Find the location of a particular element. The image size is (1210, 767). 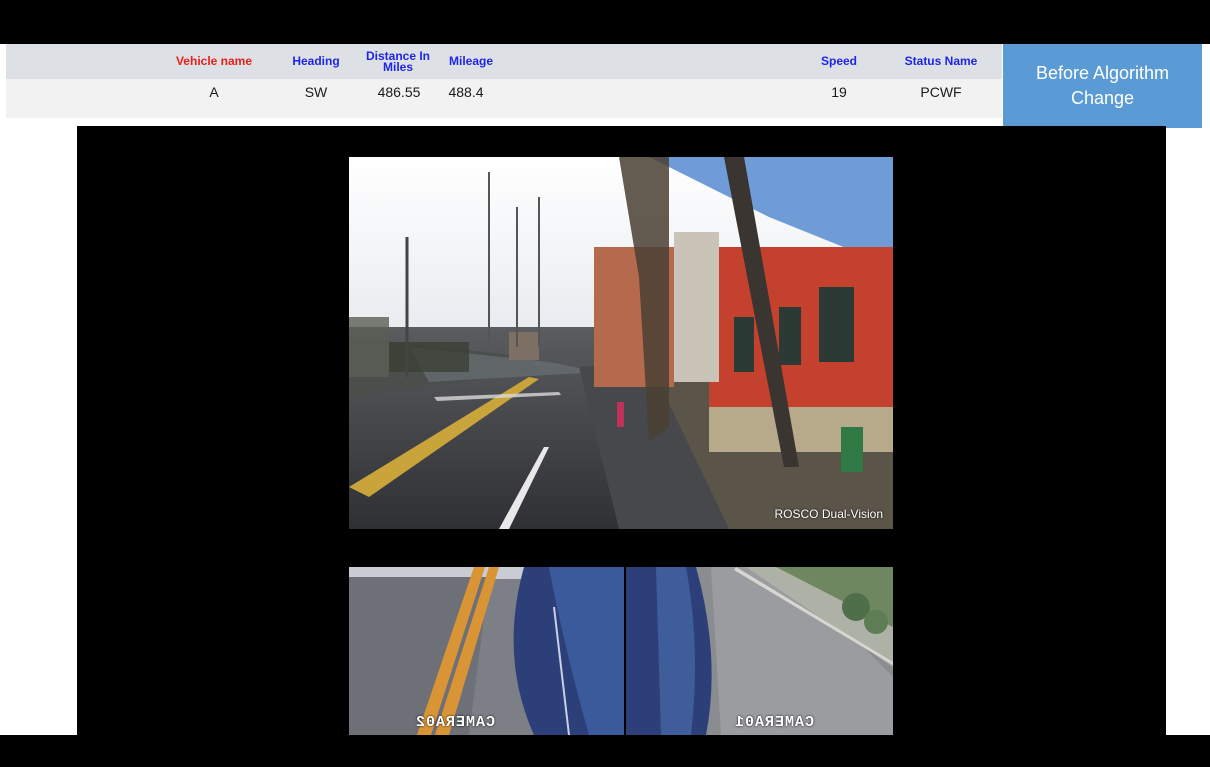

cell-distance: 486.55 is located at coordinates (399, 92).